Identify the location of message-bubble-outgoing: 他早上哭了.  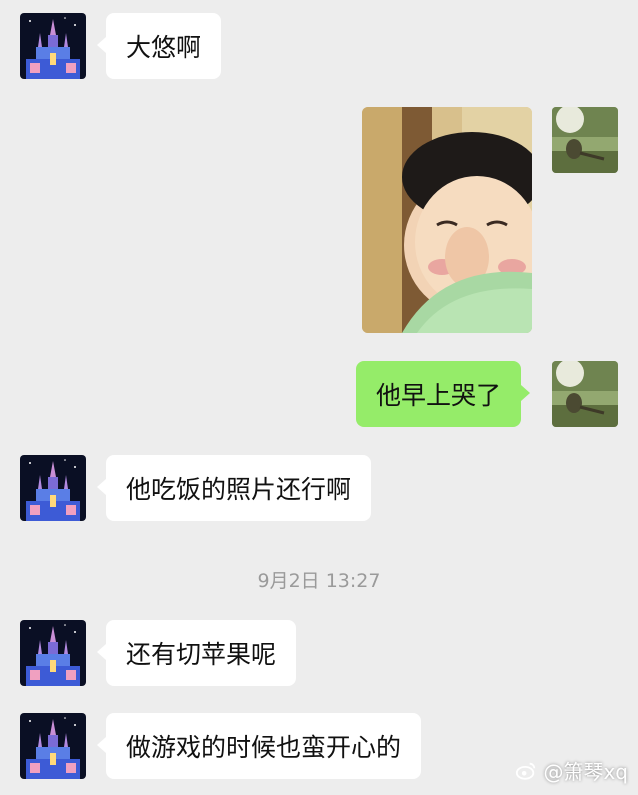
(443, 394).